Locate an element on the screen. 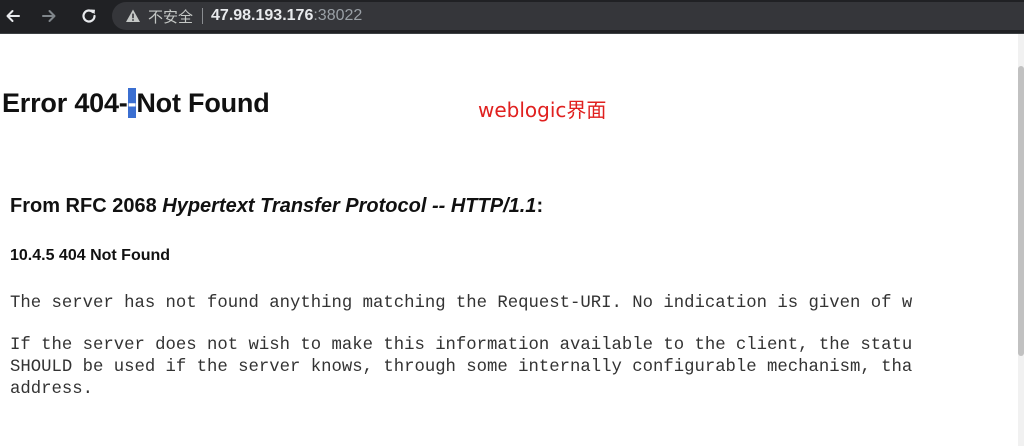 The image size is (1024, 446). url-port: :38022 is located at coordinates (337, 16).